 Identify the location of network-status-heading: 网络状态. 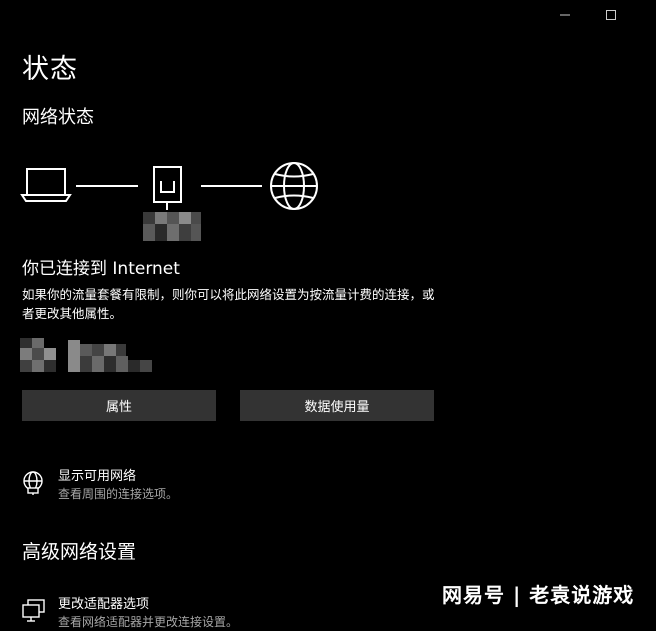
(58, 117).